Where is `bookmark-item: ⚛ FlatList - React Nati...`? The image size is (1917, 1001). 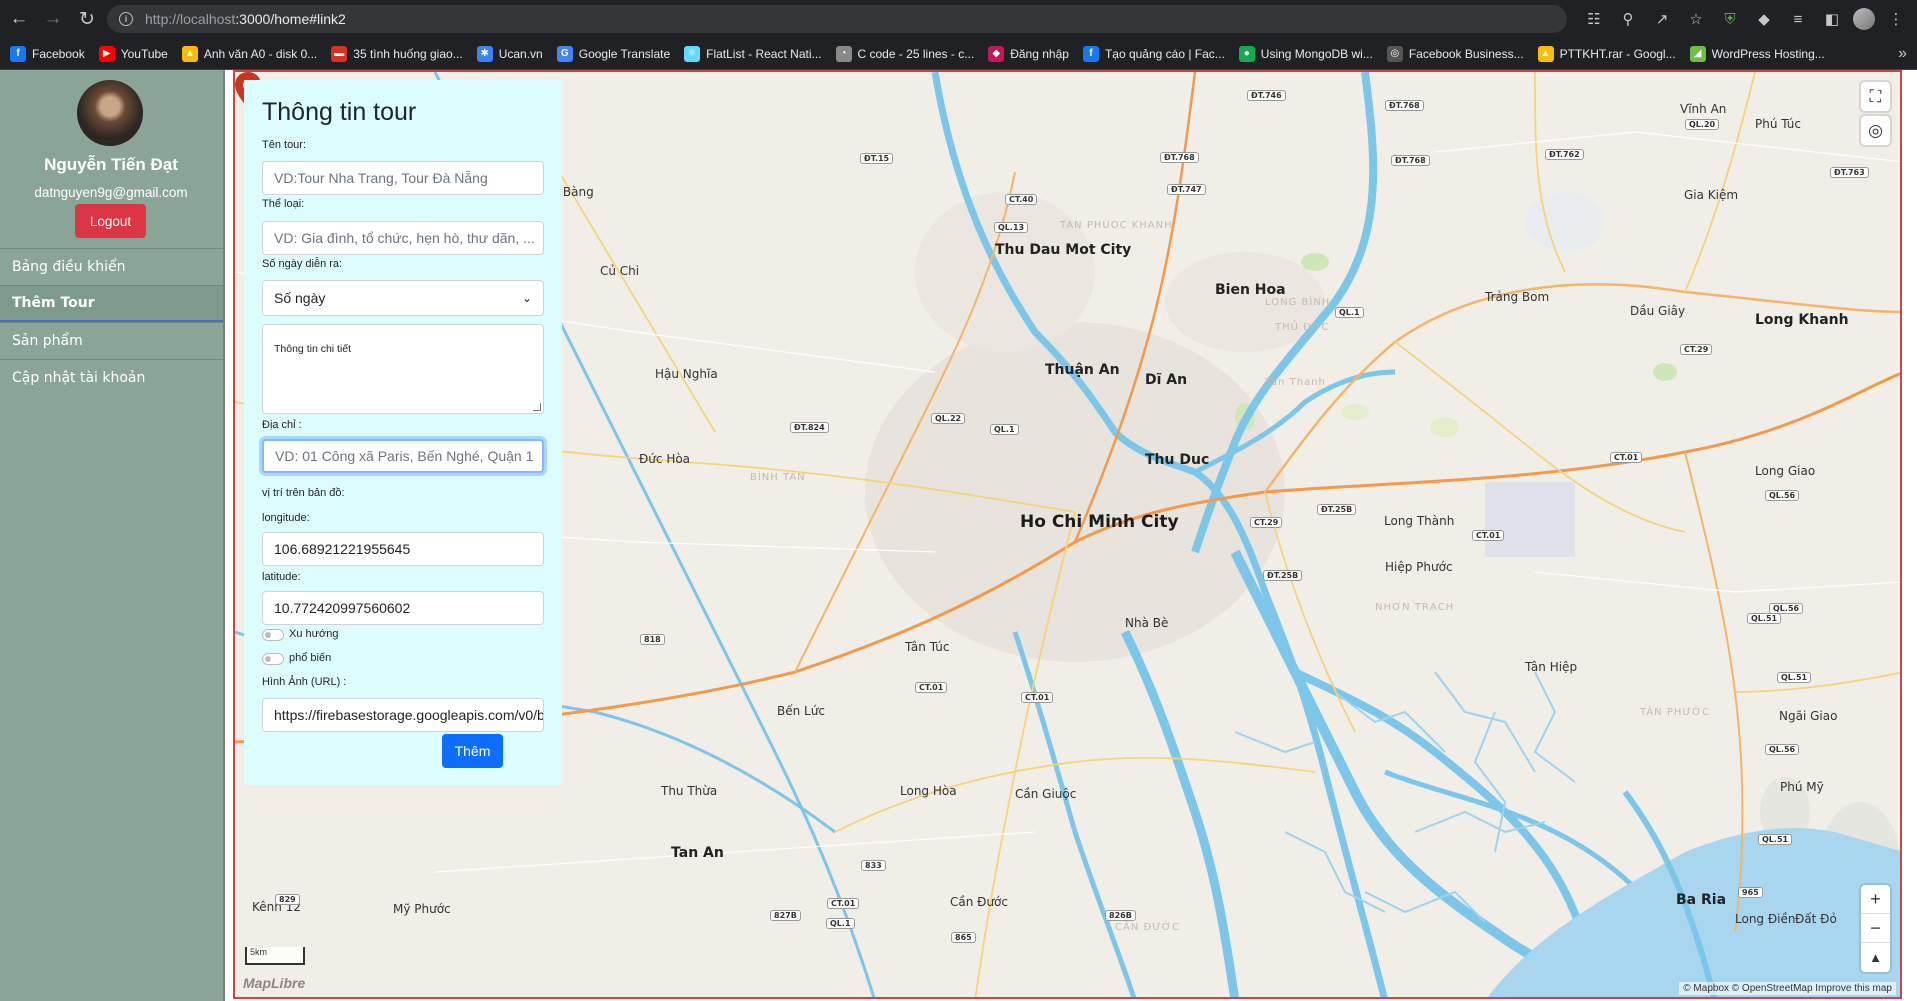 bookmark-item: ⚛ FlatList - React Nati... is located at coordinates (753, 53).